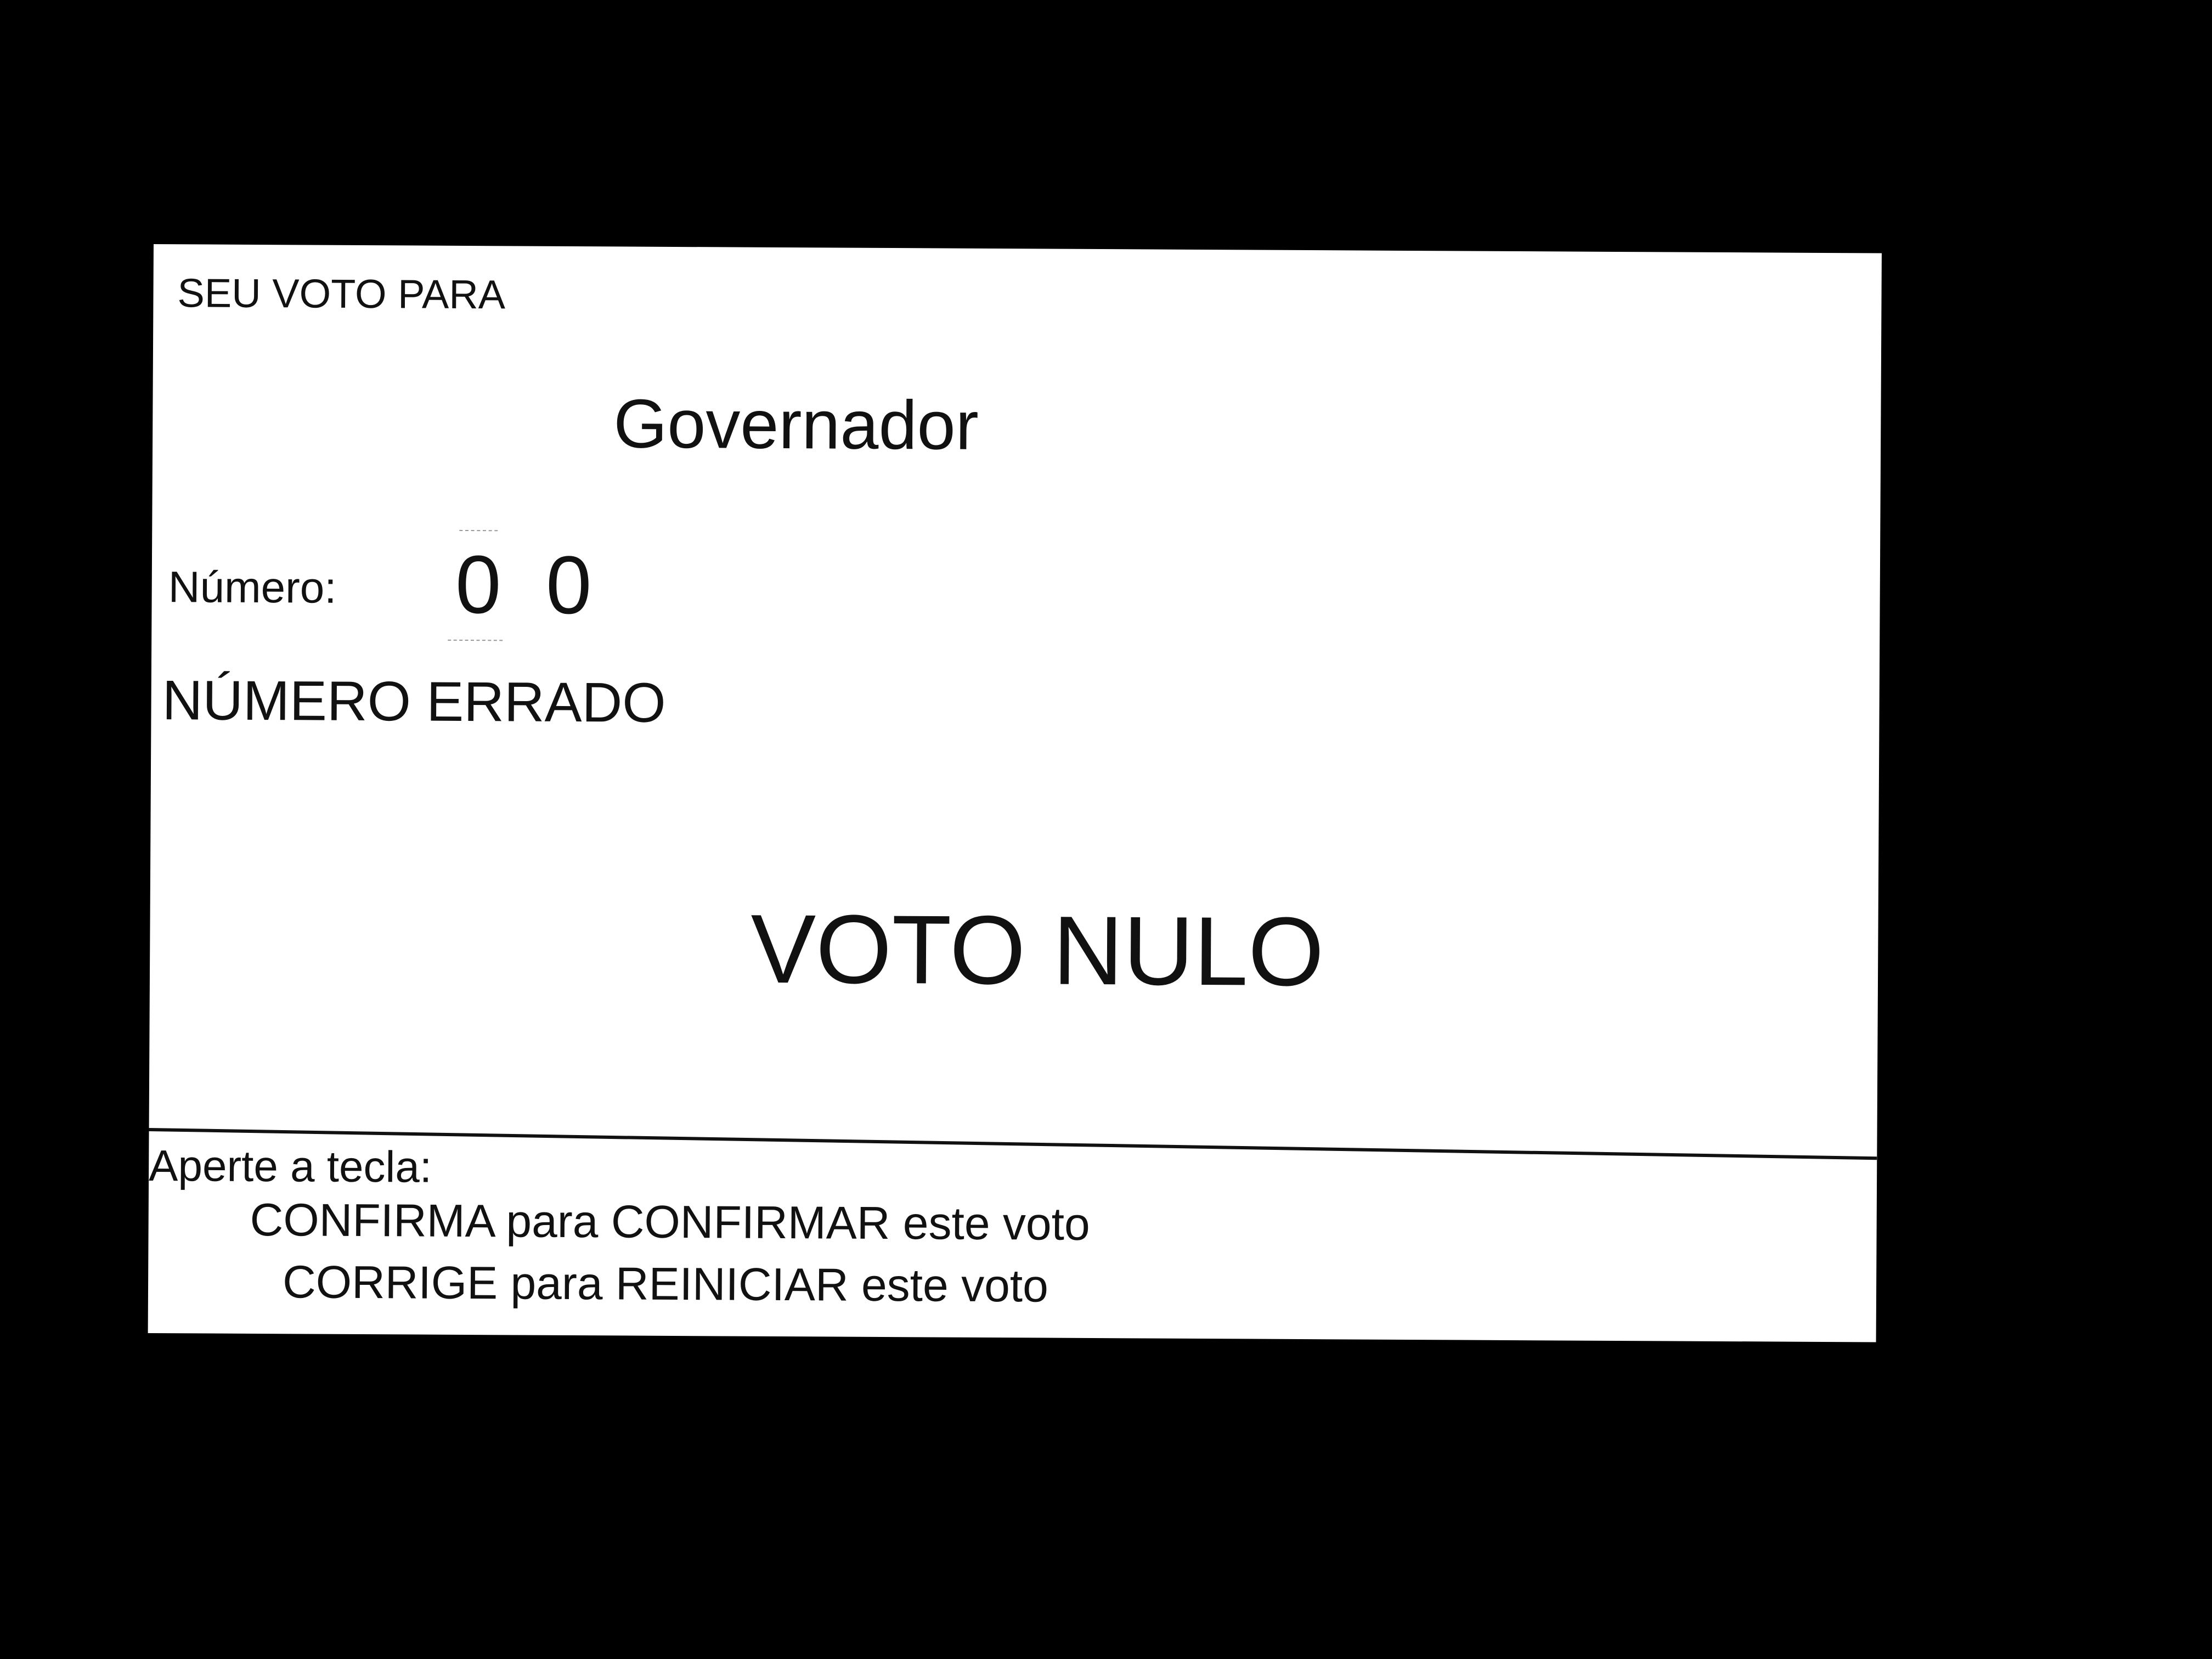  I want to click on digit-value-1: 0, so click(478, 584).